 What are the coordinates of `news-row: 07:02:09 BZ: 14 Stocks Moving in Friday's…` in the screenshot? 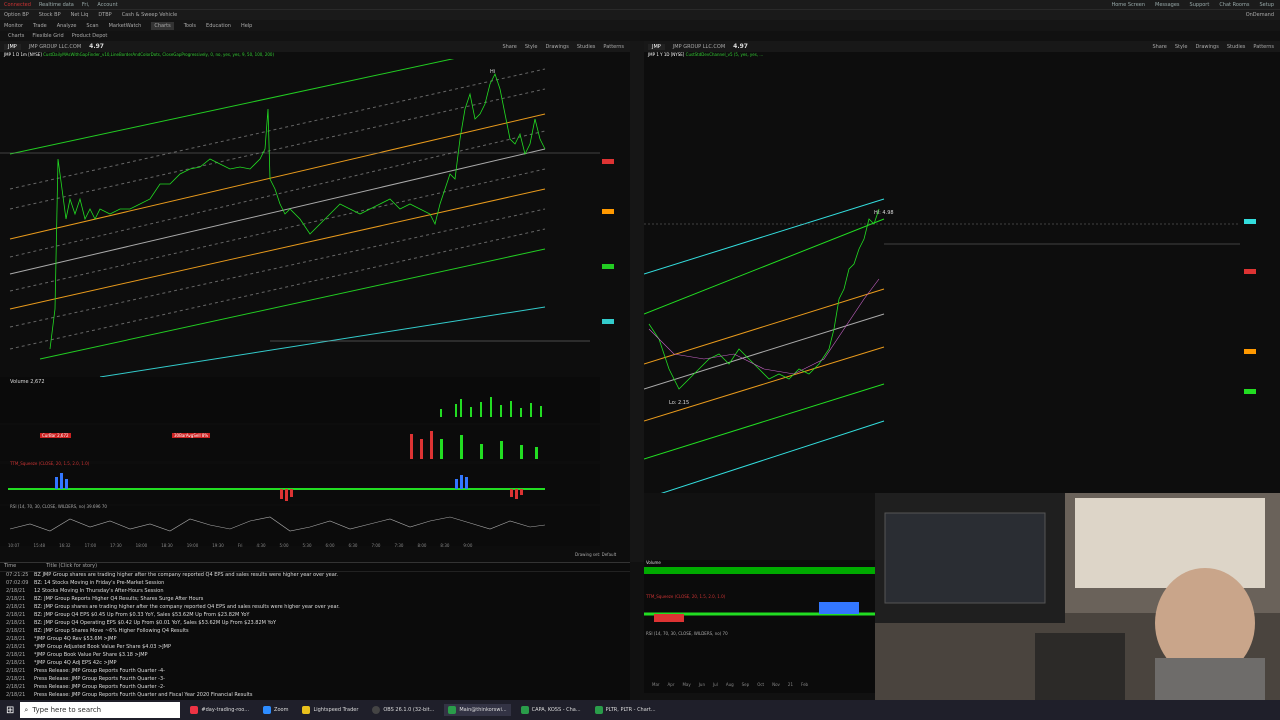 It's located at (315, 584).